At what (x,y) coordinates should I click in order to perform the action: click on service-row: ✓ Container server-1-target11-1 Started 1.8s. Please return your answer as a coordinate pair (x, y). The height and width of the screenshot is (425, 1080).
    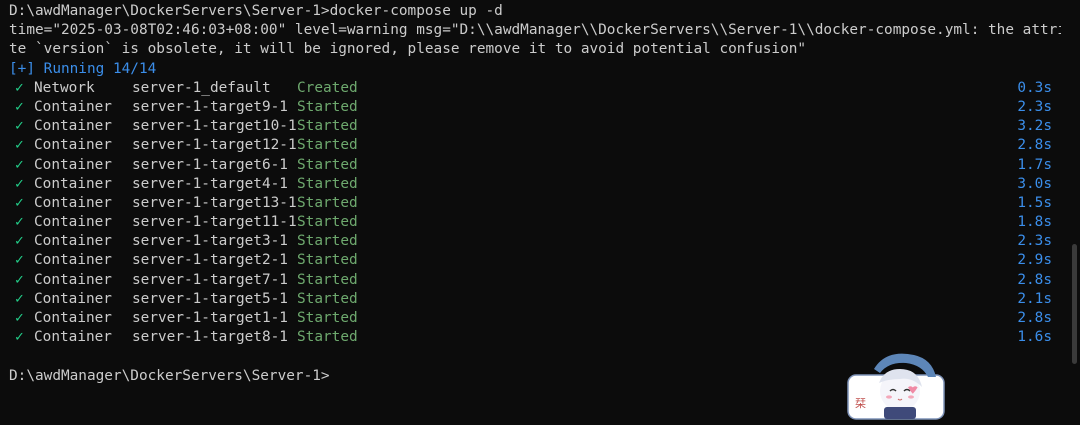
    Looking at the image, I should click on (544, 222).